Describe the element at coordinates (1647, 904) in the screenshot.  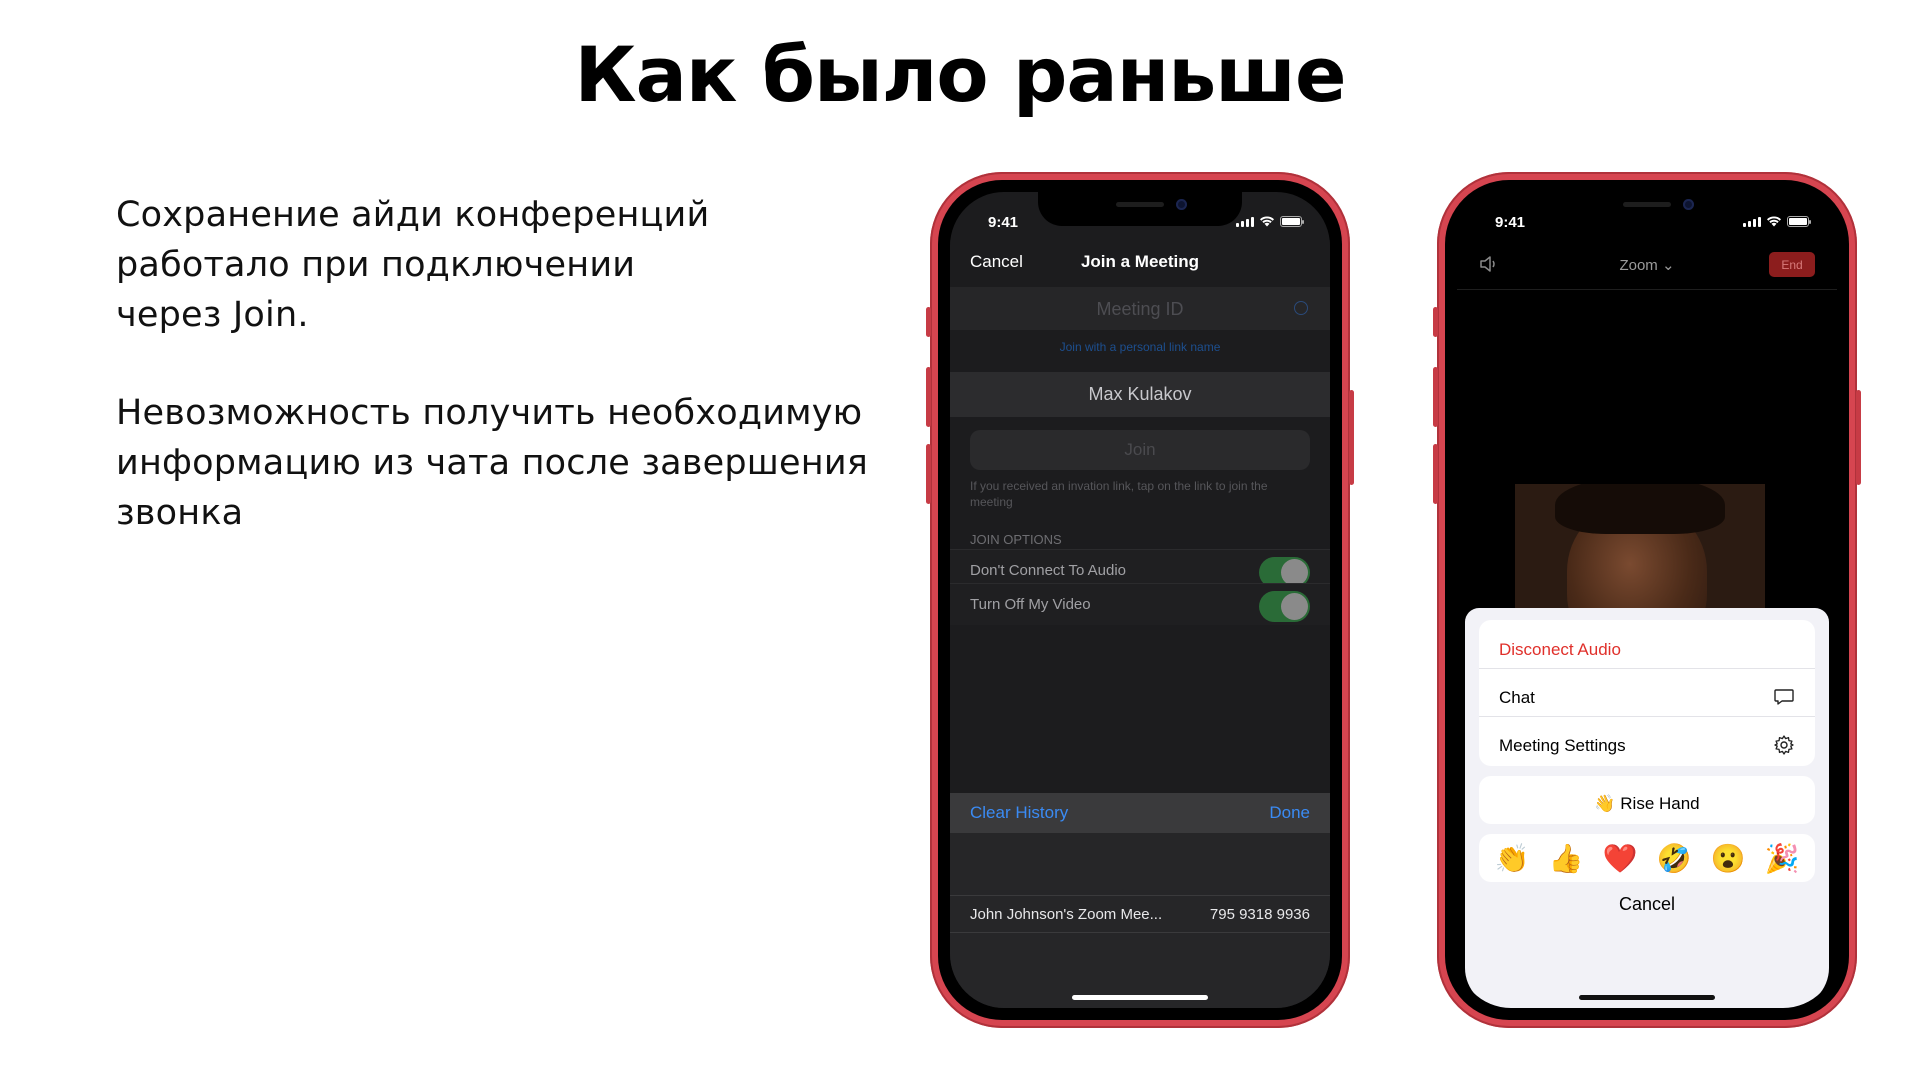
I see `cancel-button: Cancel` at that location.